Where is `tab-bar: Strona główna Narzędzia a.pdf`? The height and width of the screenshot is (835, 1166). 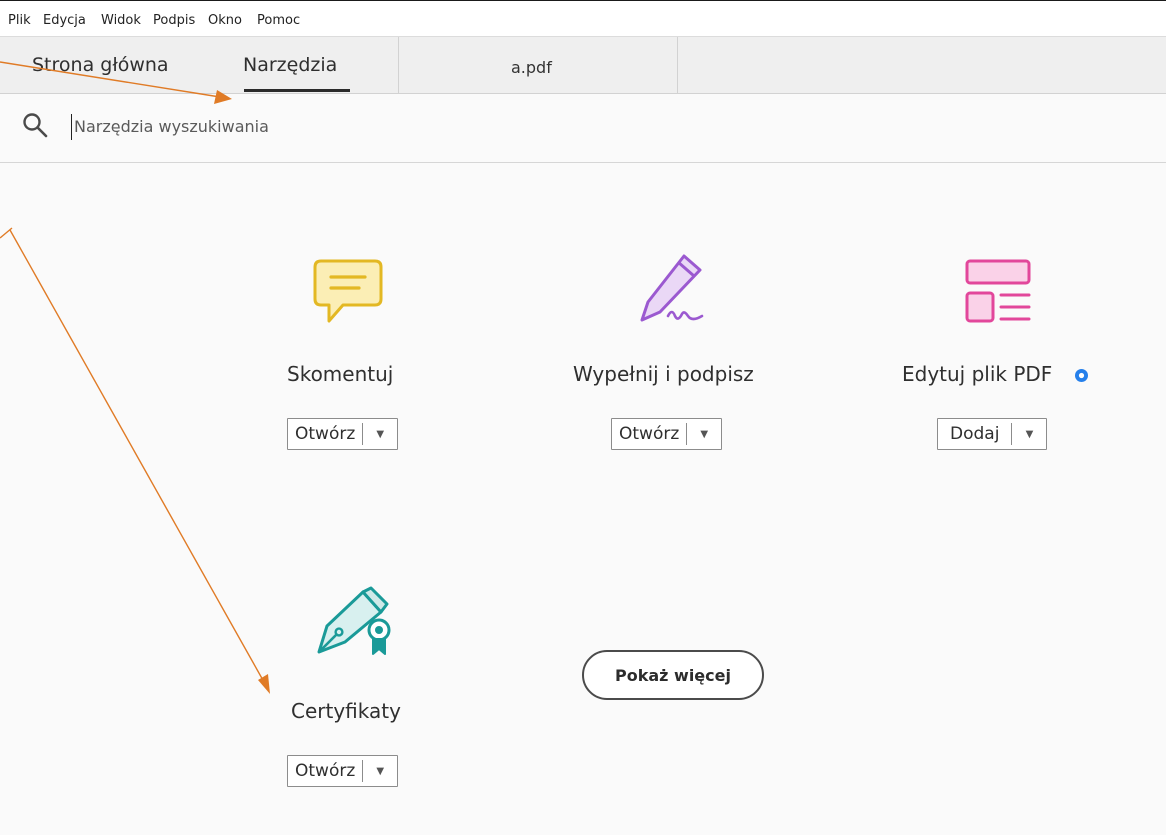
tab-bar: Strona główna Narzędzia a.pdf is located at coordinates (583, 65).